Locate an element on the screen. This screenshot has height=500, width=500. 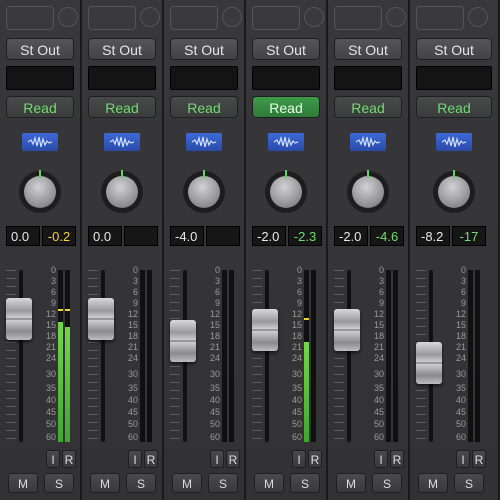
fader-track is located at coordinates (267, 356).